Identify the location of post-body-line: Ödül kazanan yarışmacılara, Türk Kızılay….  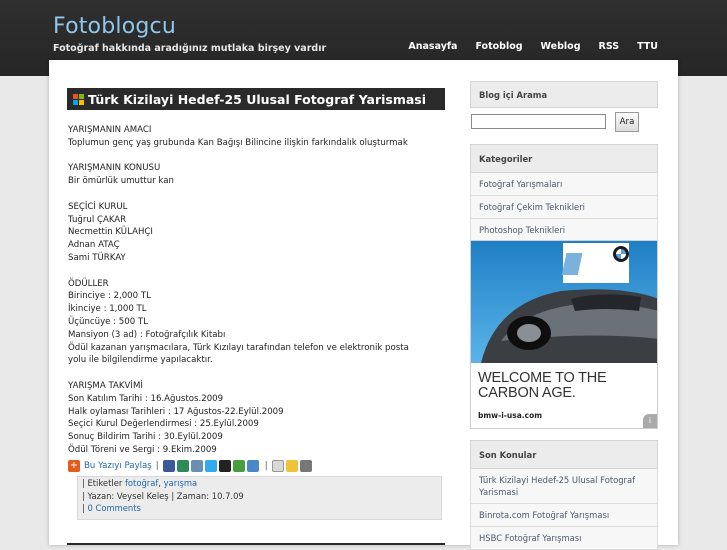
(238, 347).